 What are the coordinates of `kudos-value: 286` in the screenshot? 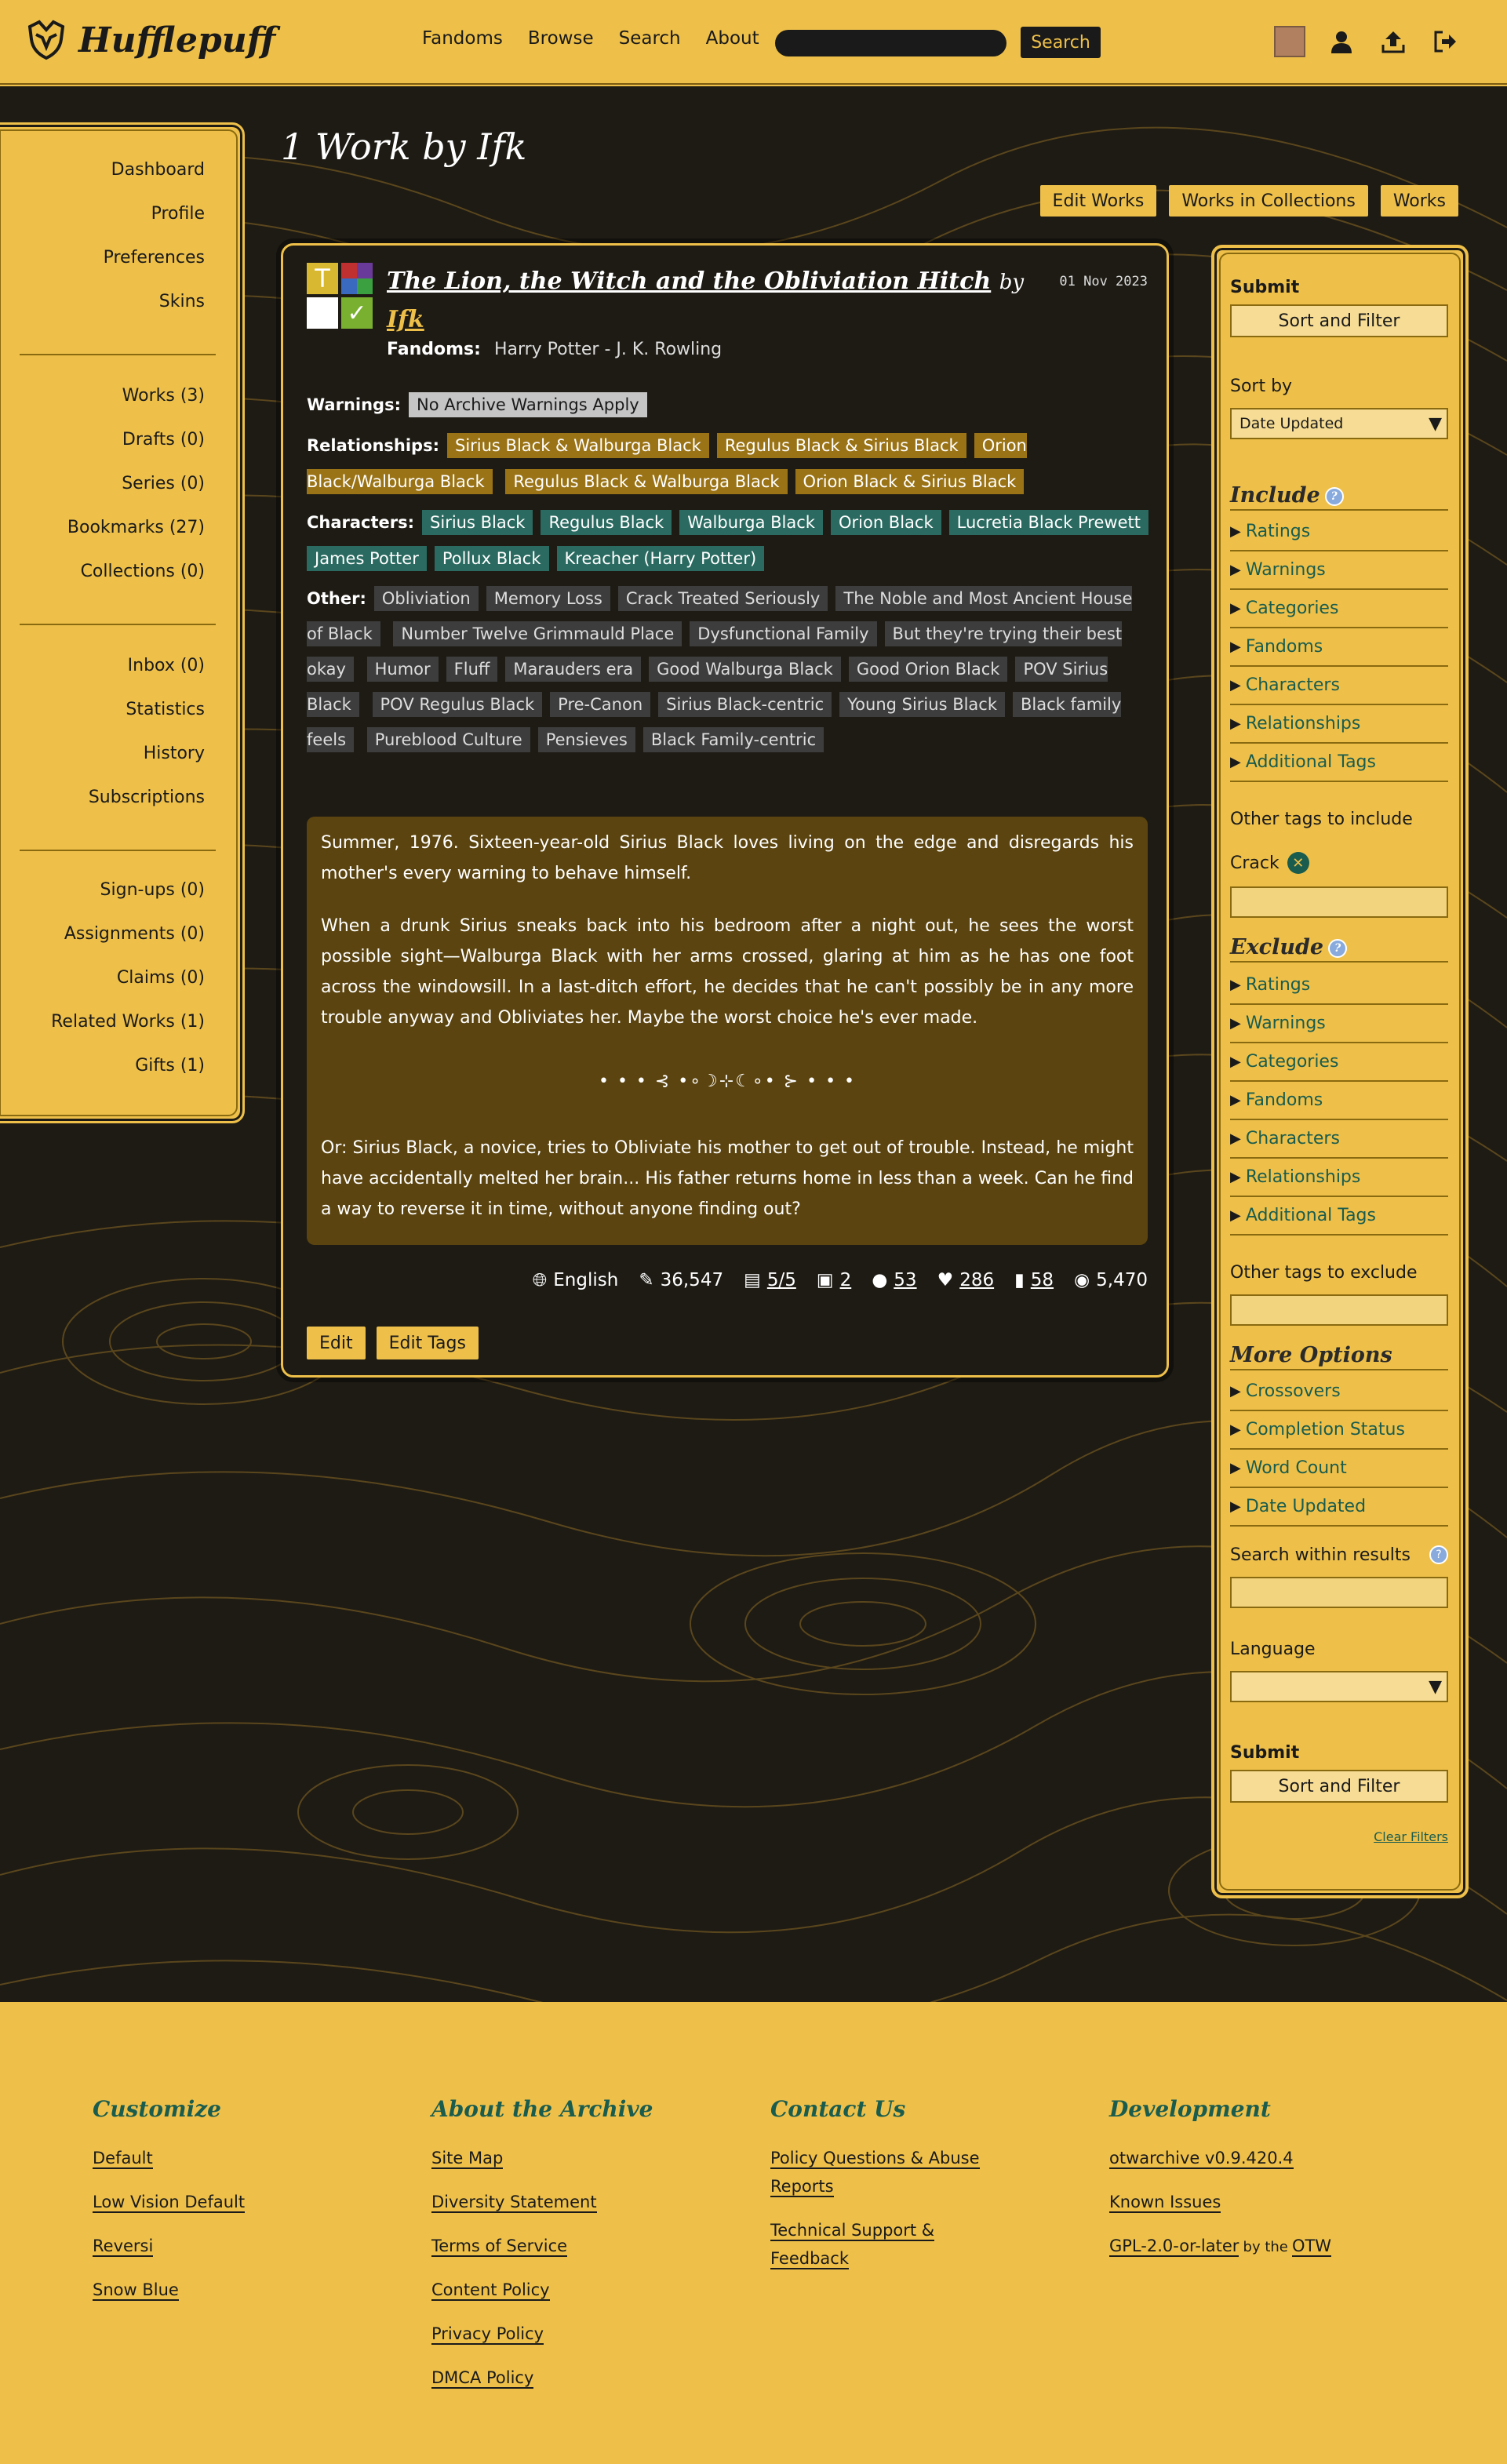 It's located at (976, 1280).